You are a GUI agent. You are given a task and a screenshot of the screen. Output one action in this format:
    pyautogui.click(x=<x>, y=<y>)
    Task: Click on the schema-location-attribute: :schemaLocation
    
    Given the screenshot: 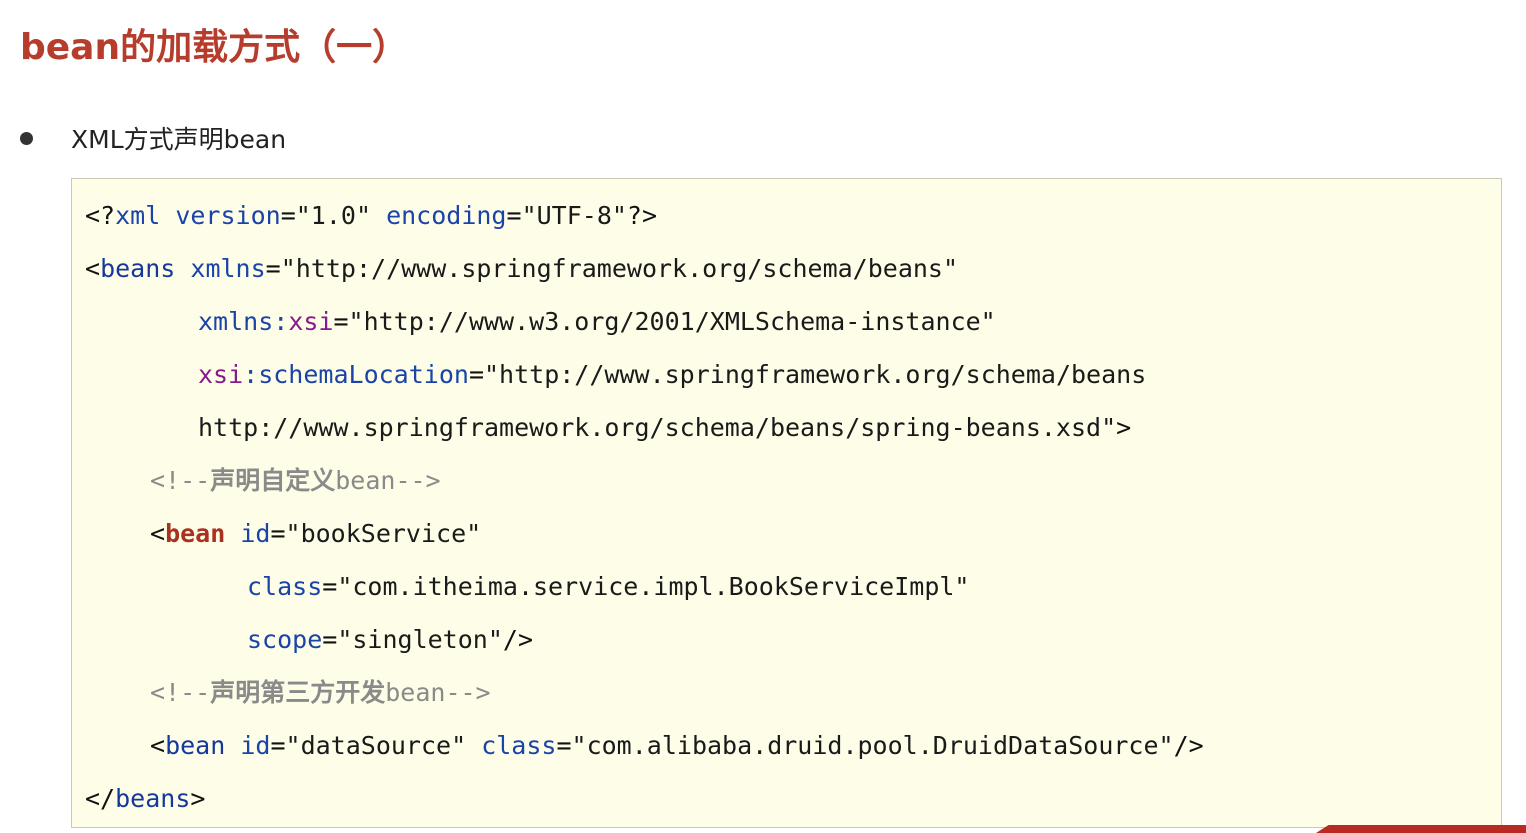 What is the action you would take?
    pyautogui.click(x=356, y=374)
    